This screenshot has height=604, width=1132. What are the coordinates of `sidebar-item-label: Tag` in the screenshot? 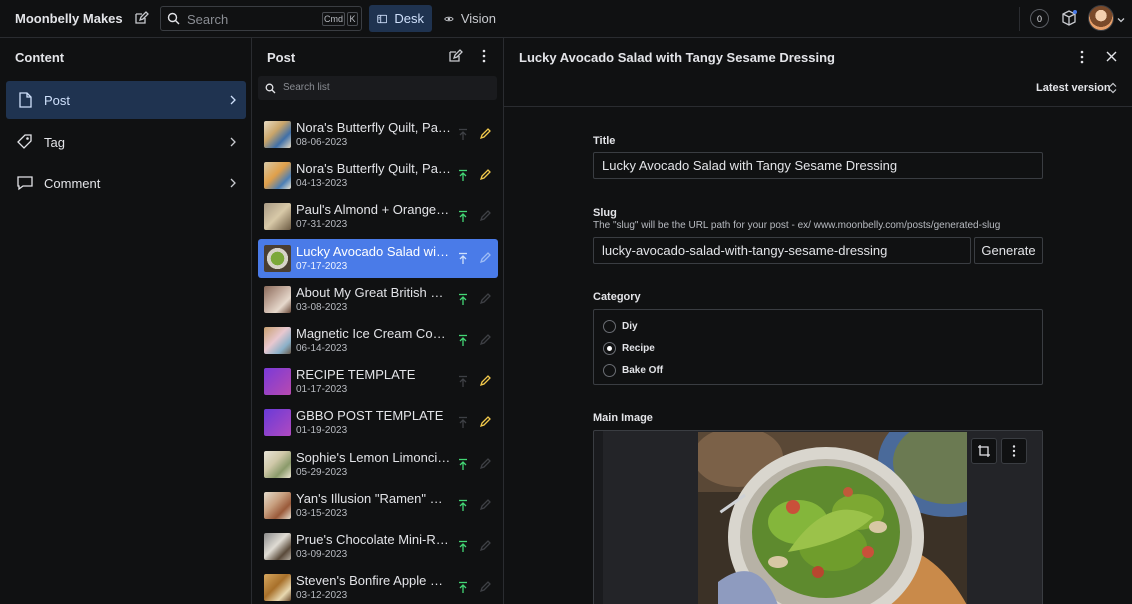 It's located at (54, 142).